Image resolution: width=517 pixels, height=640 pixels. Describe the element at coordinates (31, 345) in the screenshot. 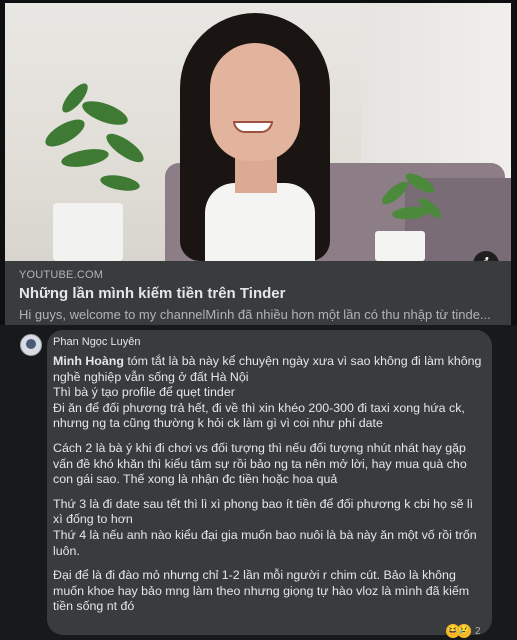

I see `avatar` at that location.